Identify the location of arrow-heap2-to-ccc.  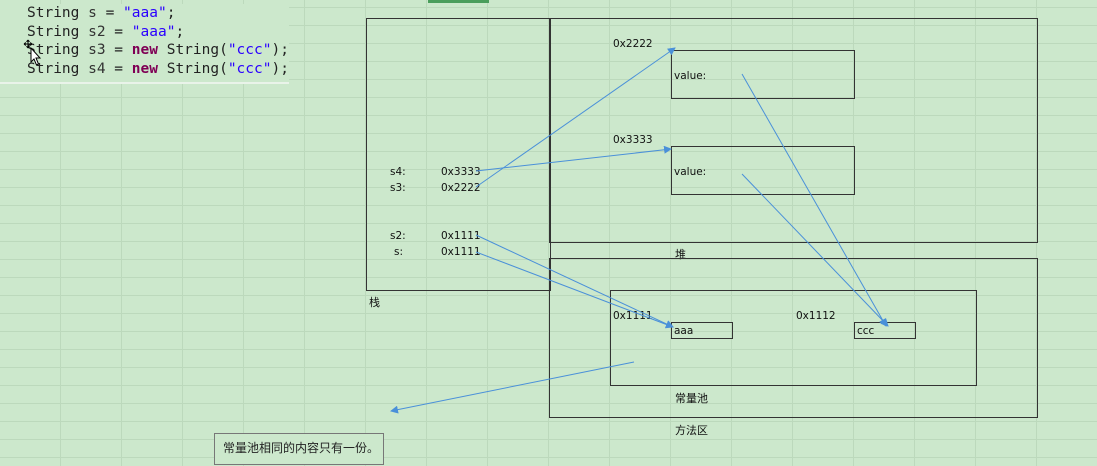
(815, 250).